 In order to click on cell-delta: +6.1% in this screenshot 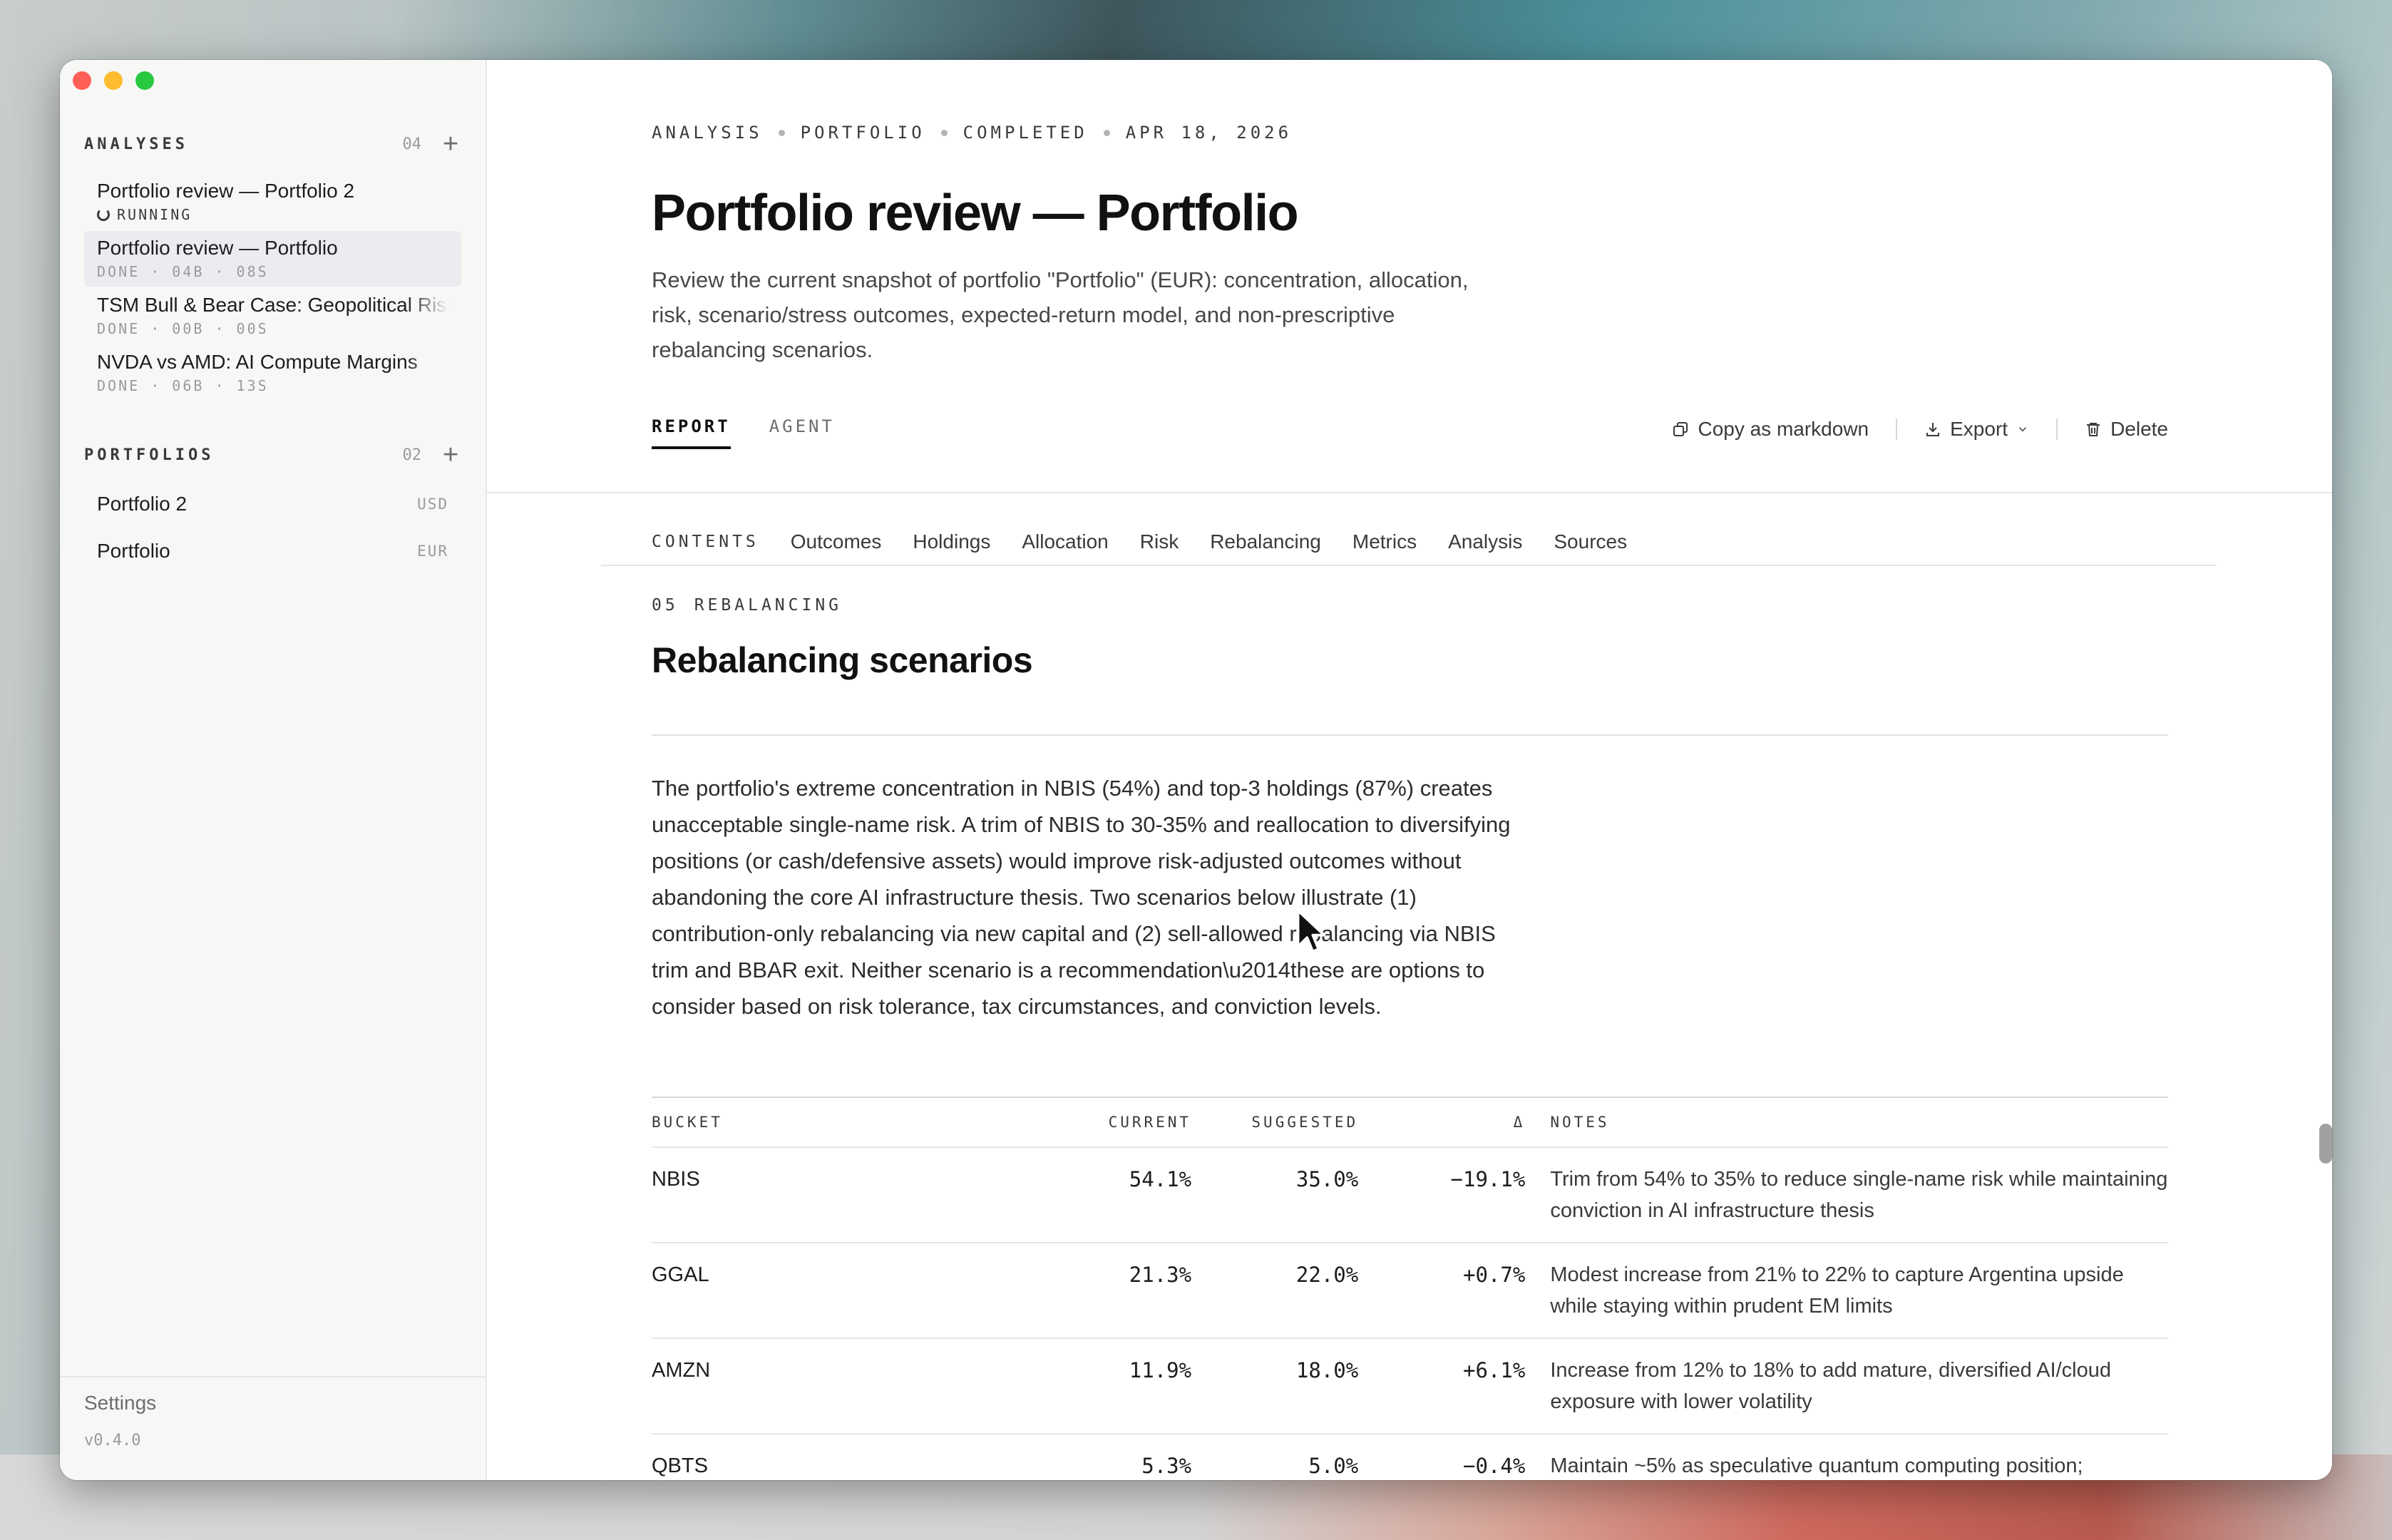, I will do `click(1494, 1370)`.